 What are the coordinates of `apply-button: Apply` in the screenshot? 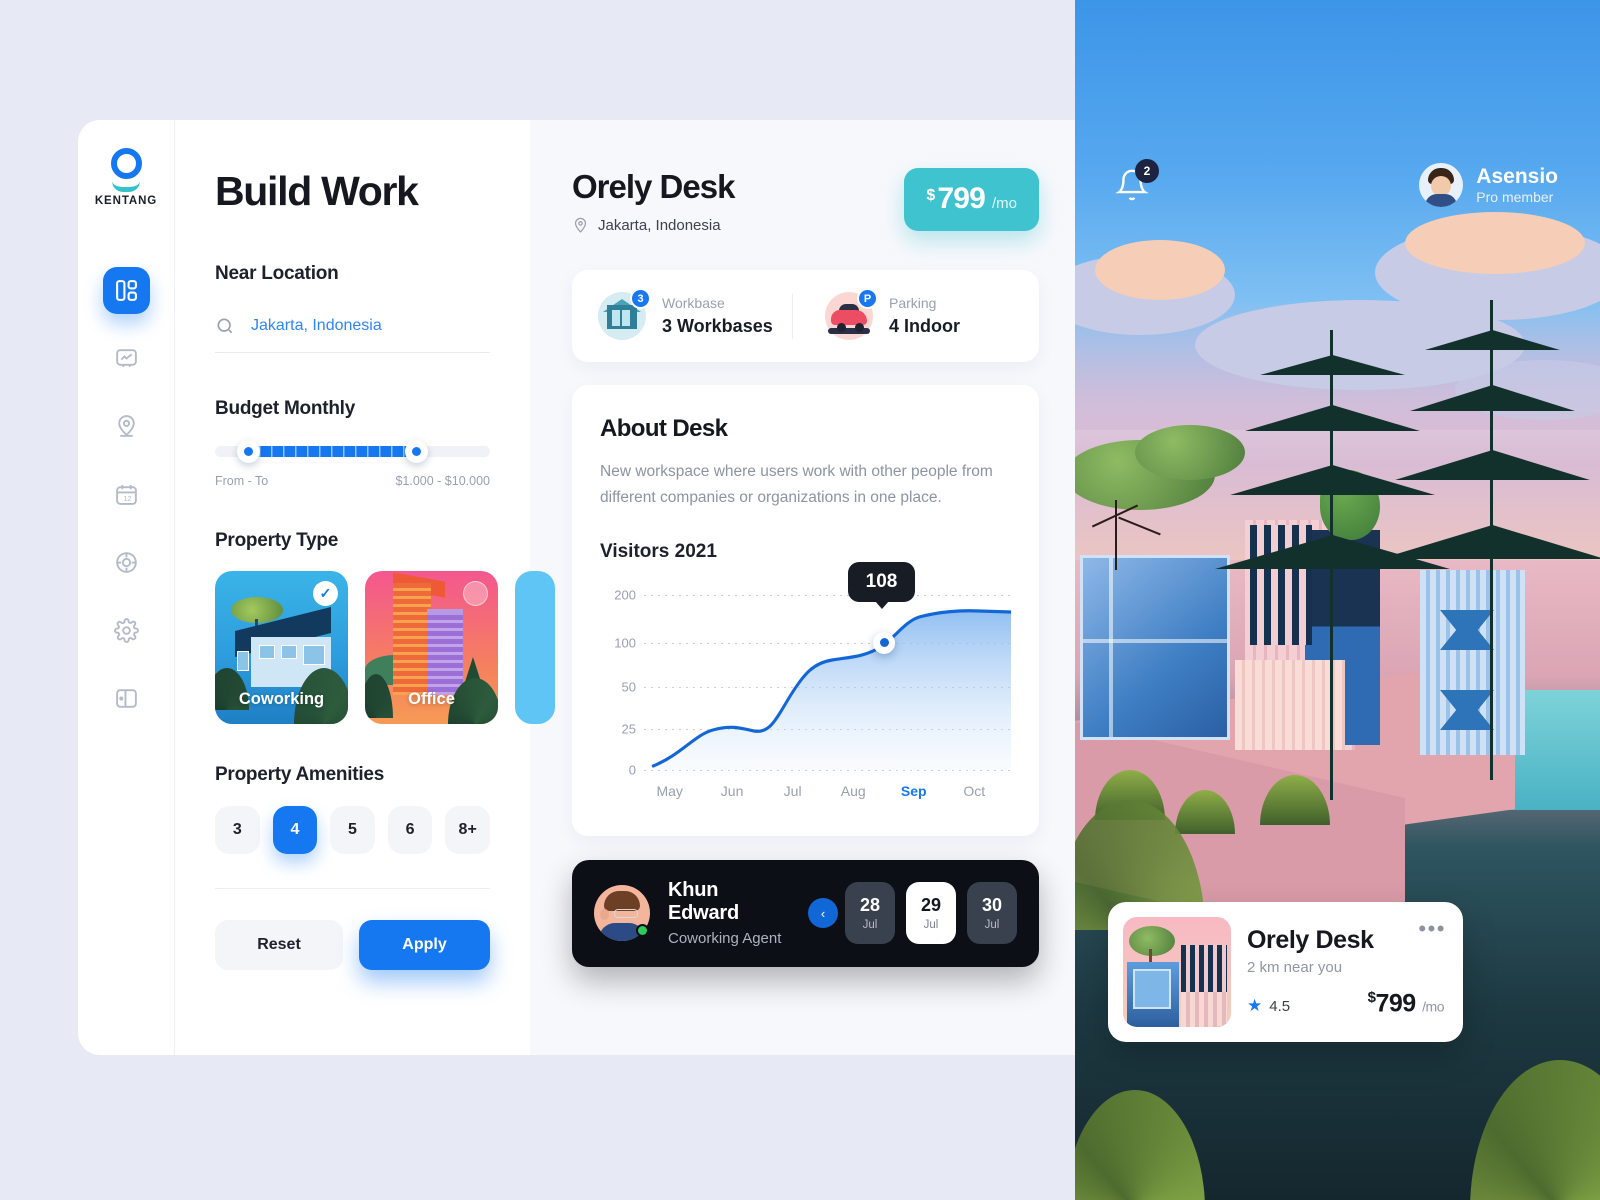 It's located at (424, 945).